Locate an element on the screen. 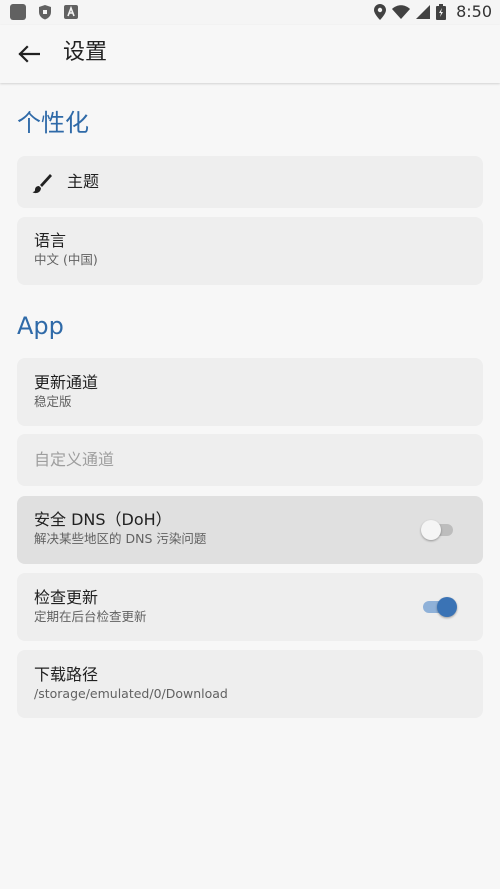 The height and width of the screenshot is (889, 500). battery-icon is located at coordinates (441, 12).